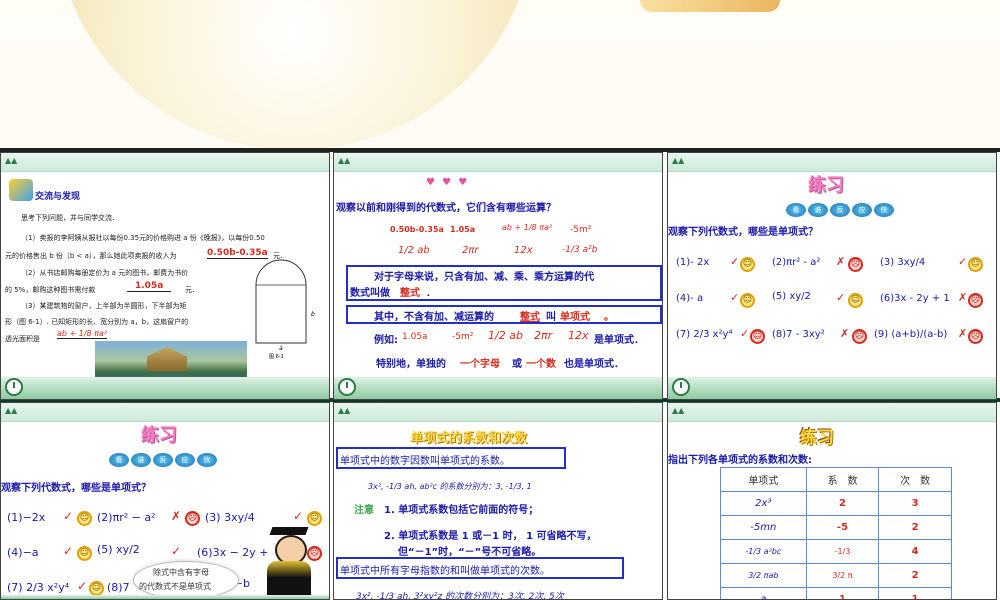 The width and height of the screenshot is (1000, 600). What do you see at coordinates (26, 517) in the screenshot?
I see `exercise-item: (1)−2x` at bounding box center [26, 517].